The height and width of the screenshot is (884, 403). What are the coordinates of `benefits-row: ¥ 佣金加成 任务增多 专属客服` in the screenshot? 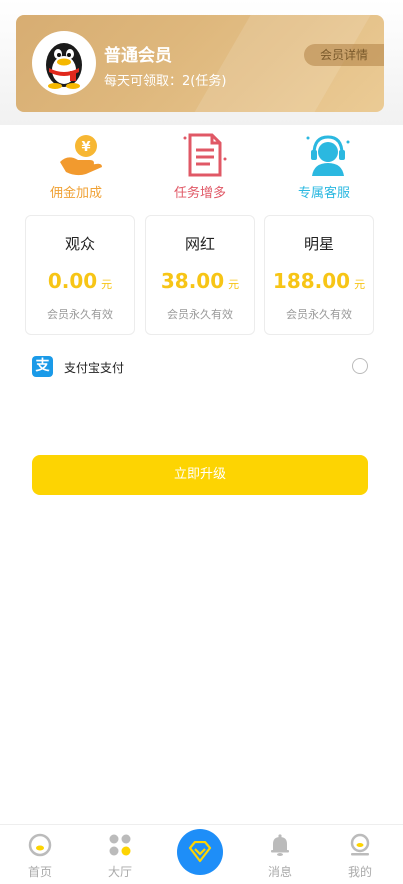 It's located at (201, 167).